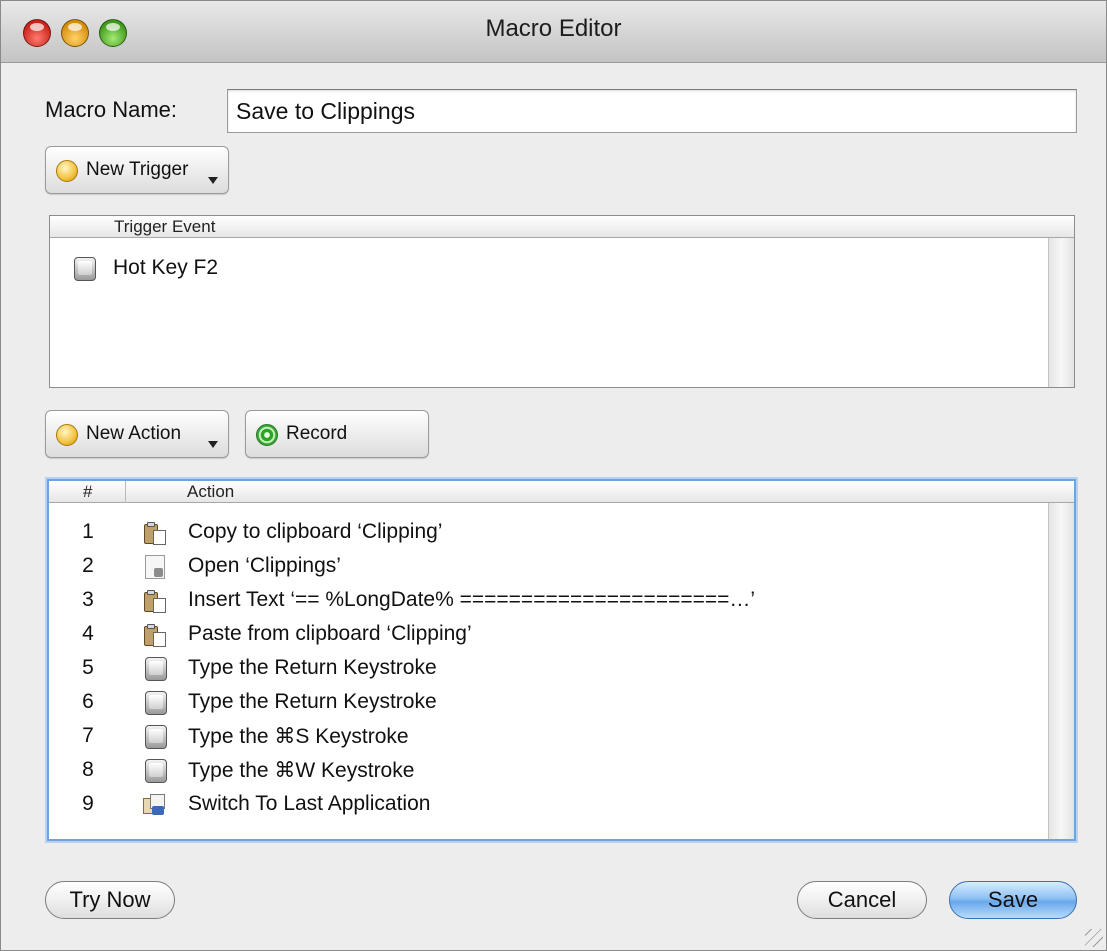 This screenshot has width=1107, height=951. I want to click on trigger-table-header: Trigger Event, so click(562, 227).